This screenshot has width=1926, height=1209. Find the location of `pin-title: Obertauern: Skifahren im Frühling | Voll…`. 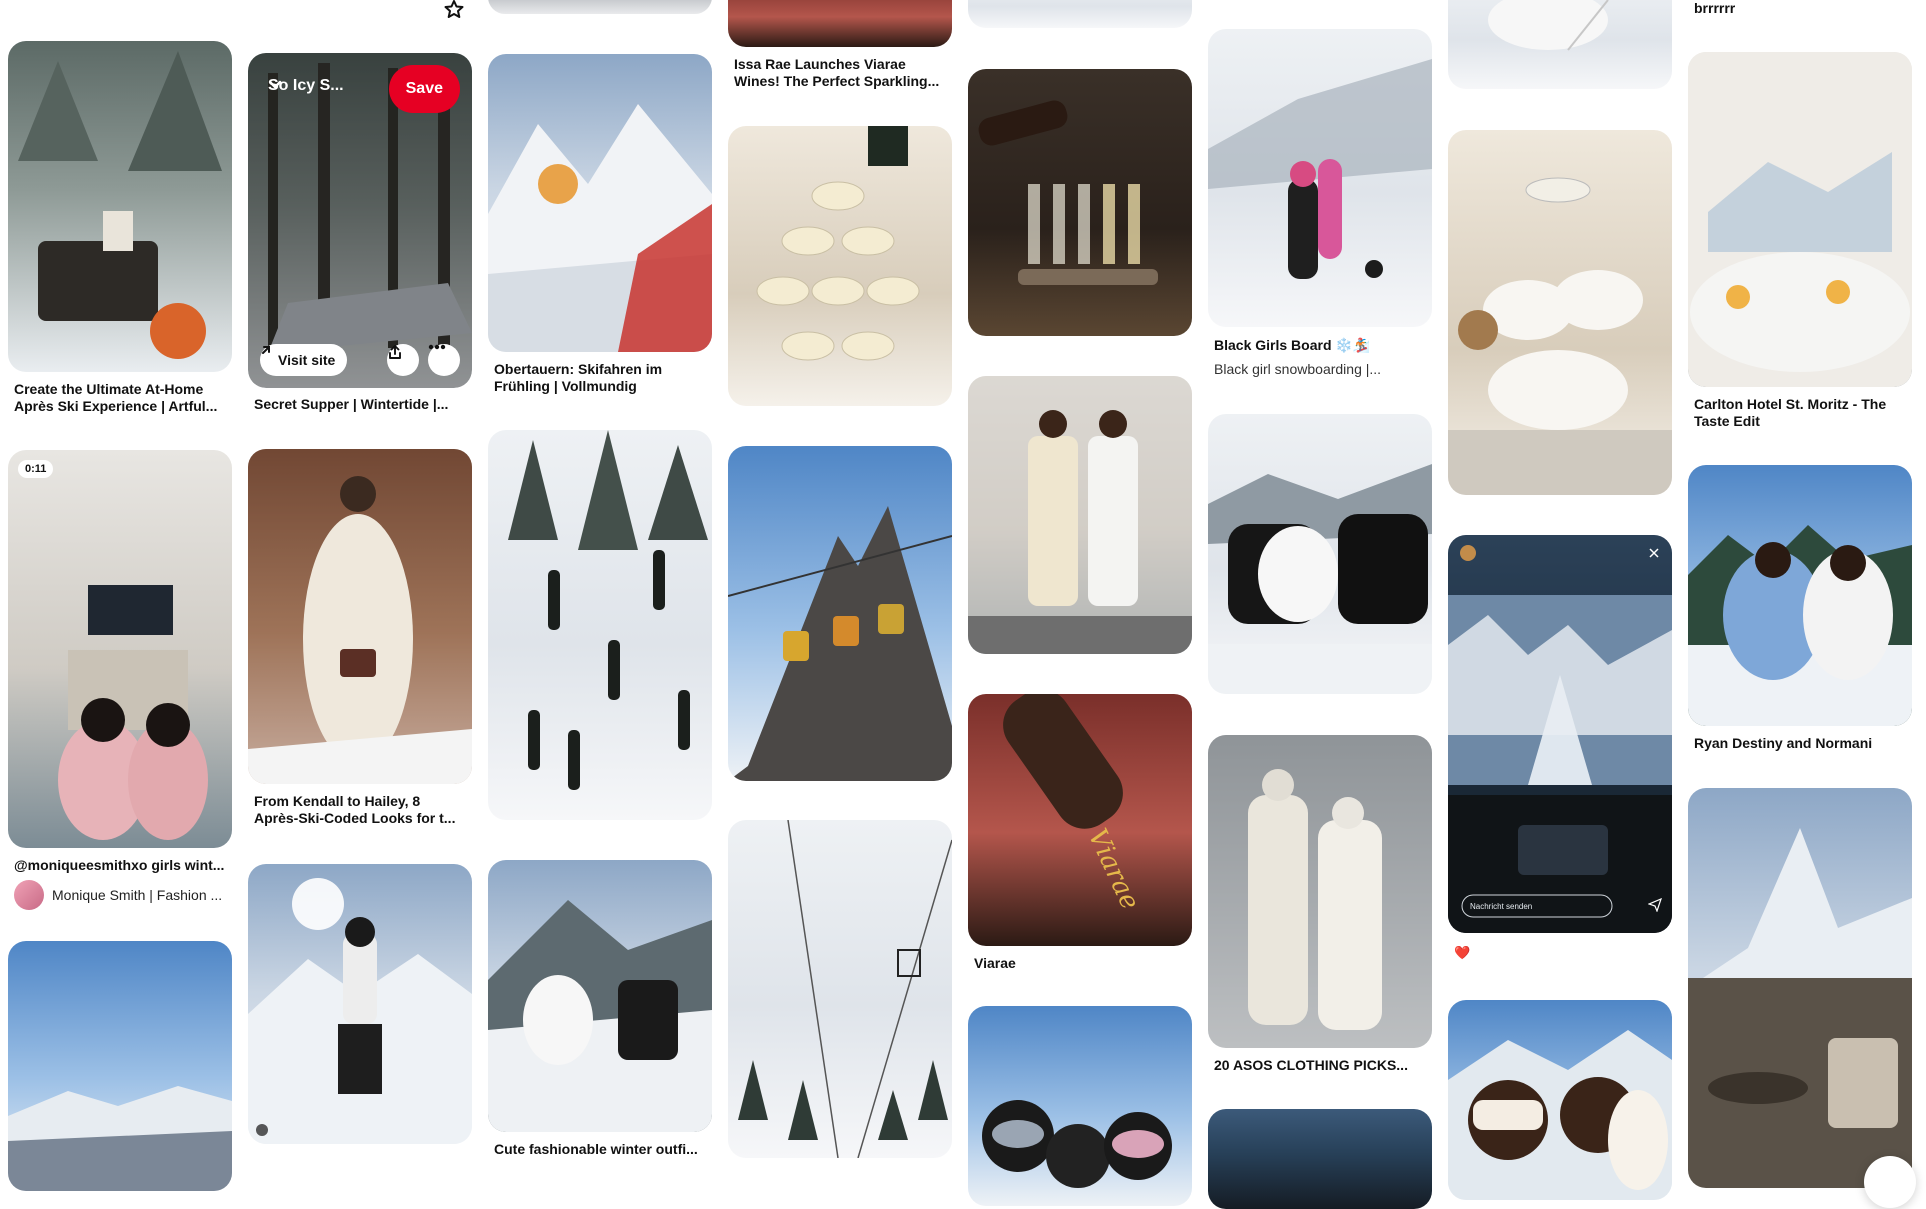

pin-title: Obertauern: Skifahren im Frühling | Voll… is located at coordinates (600, 378).